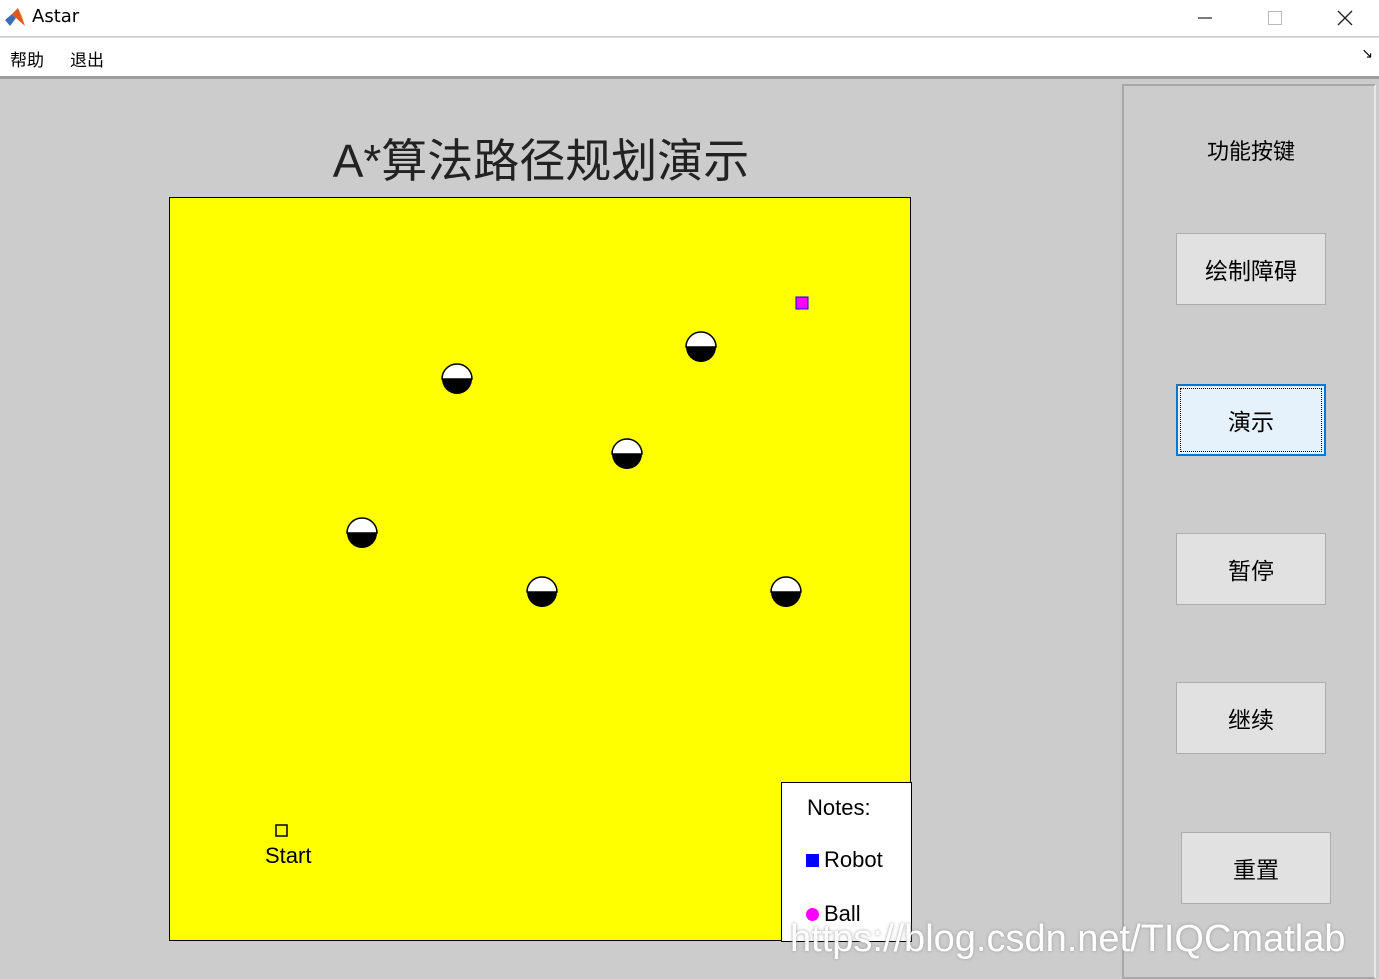 The height and width of the screenshot is (979, 1379). I want to click on robot-square-icon, so click(812, 860).